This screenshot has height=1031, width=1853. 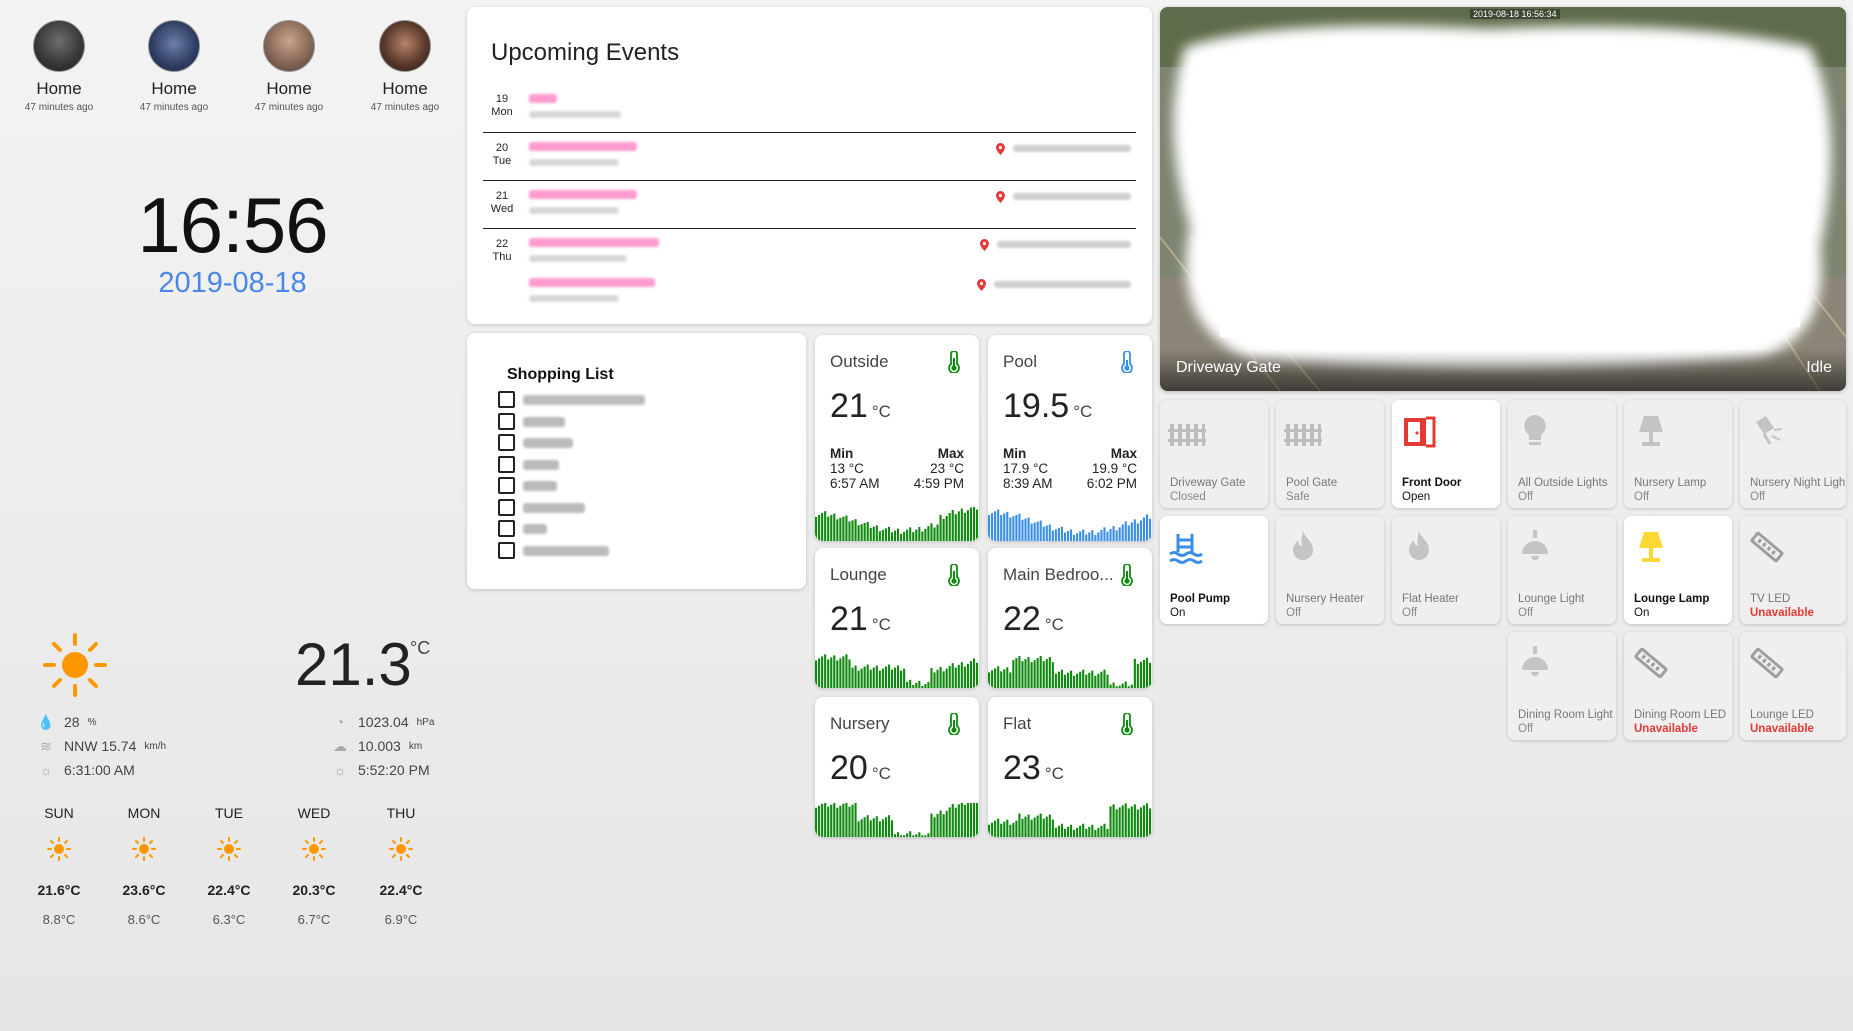 I want to click on tile-lounge-led: Lounge LED Unavailable, so click(x=1793, y=686).